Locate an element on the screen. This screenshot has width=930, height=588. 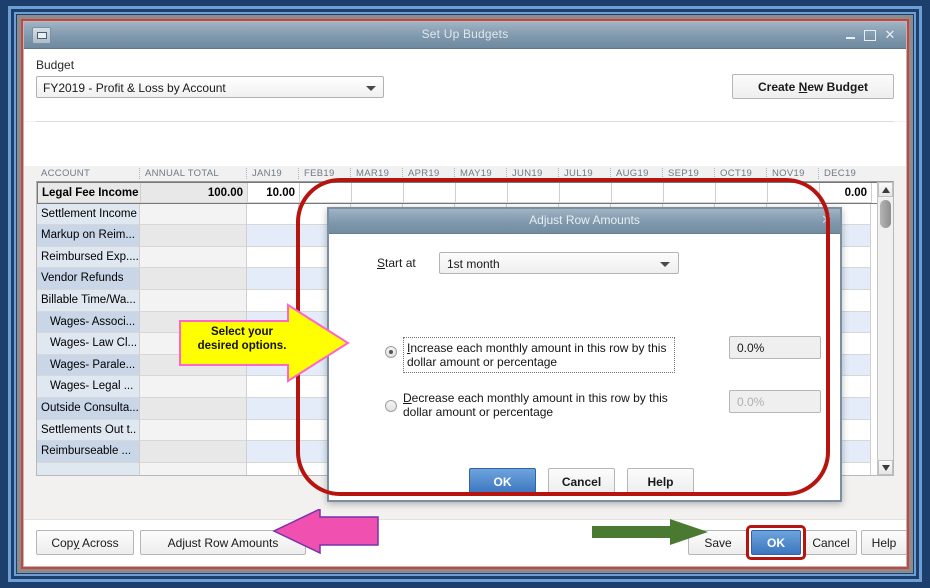
grid-column-header: NOV19 is located at coordinates (792, 173).